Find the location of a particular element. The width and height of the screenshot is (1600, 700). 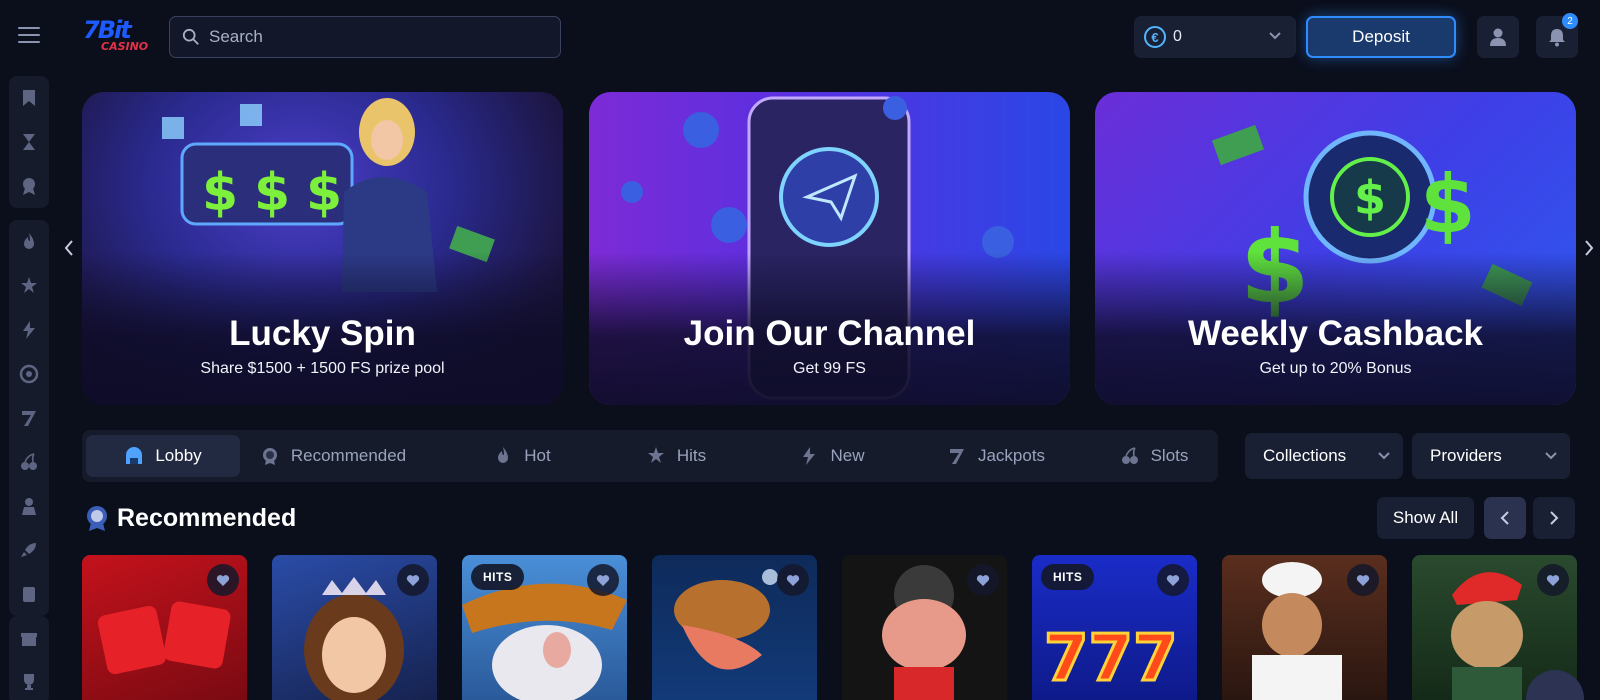

flame-icon is located at coordinates (29, 241).